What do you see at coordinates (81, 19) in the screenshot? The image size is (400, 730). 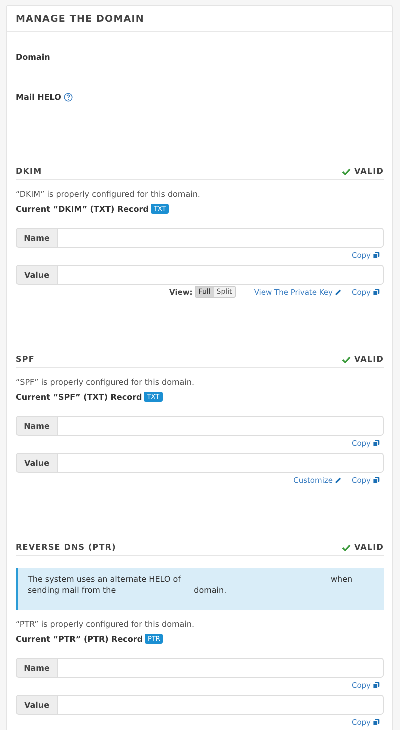 I see `panel-title: MANAGE THE DOMAIN` at bounding box center [81, 19].